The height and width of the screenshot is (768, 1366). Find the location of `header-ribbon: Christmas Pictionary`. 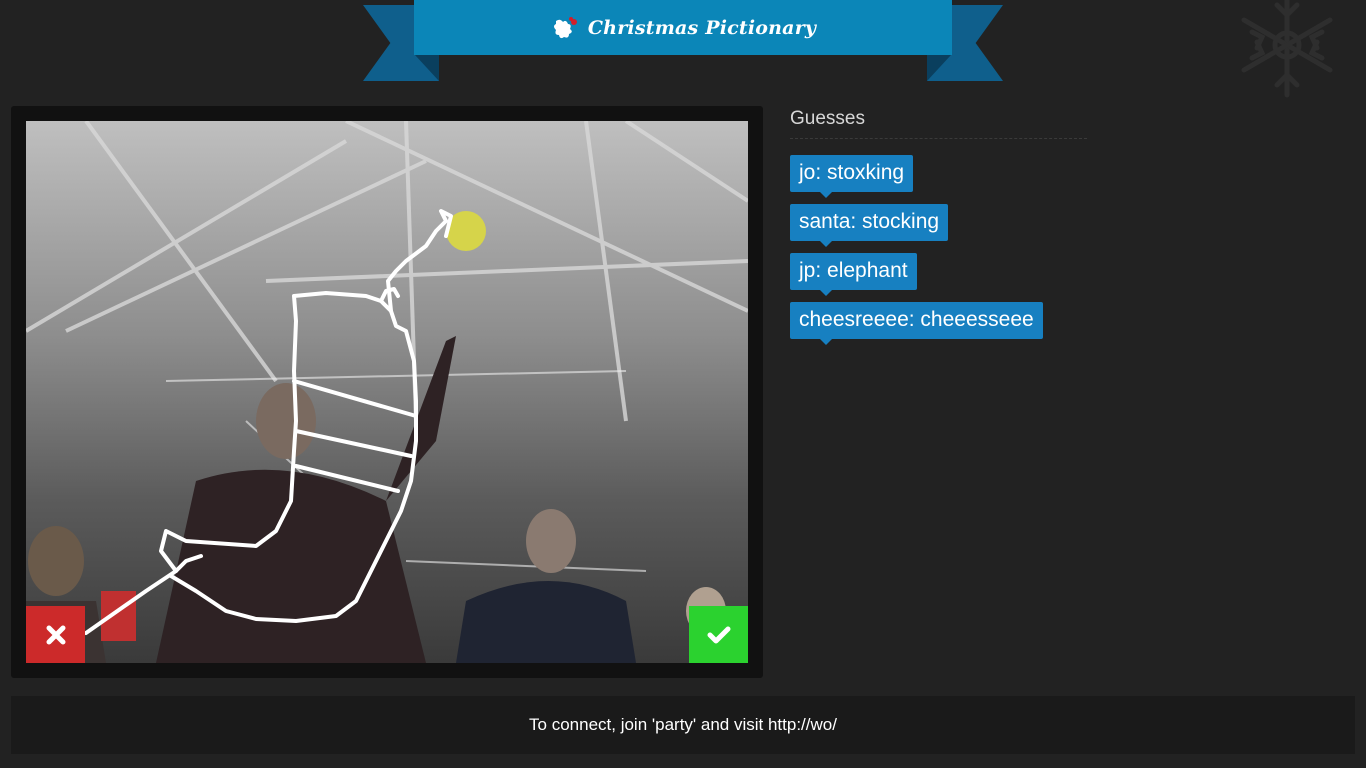

header-ribbon: Christmas Pictionary is located at coordinates (683, 27).